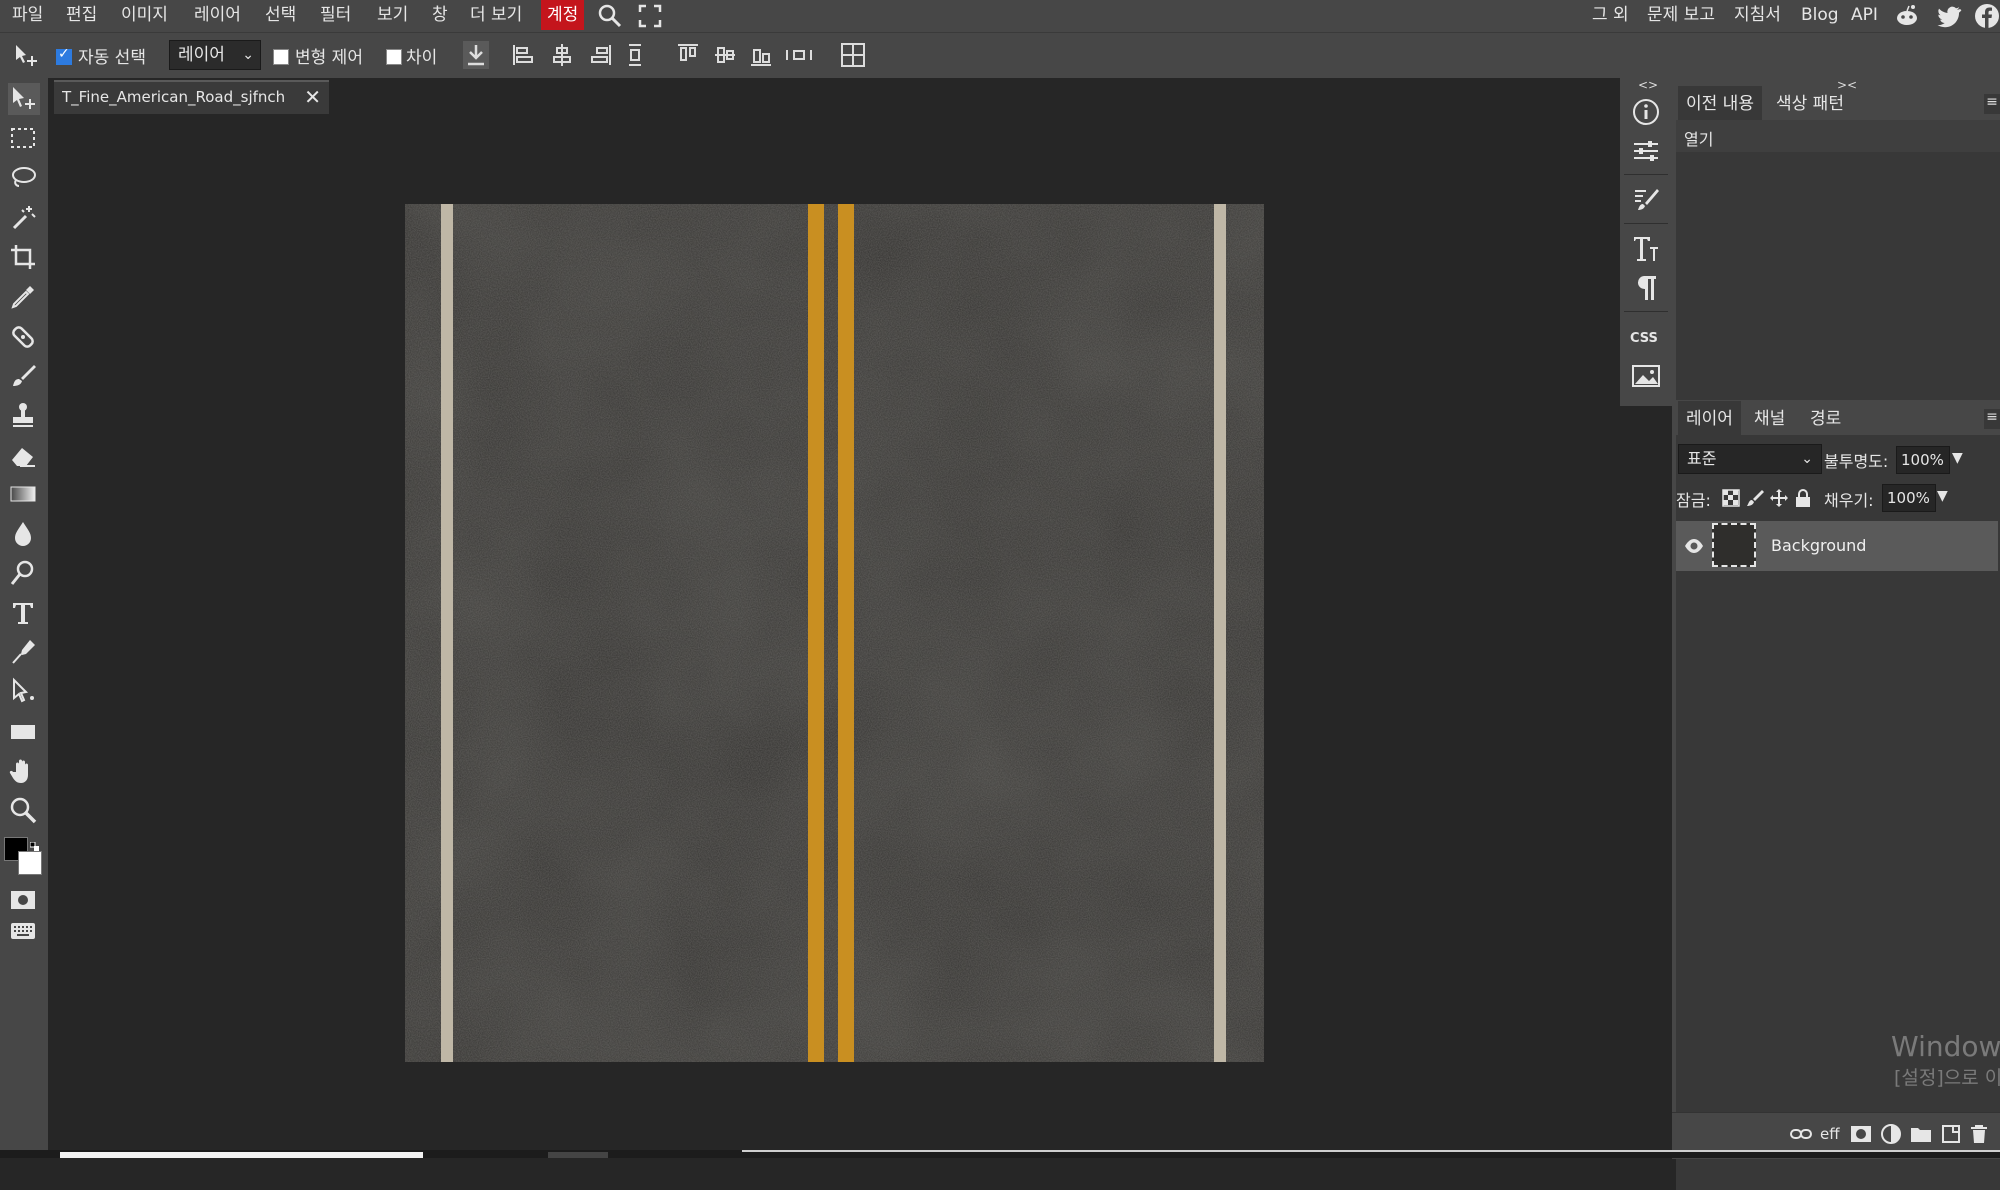 The height and width of the screenshot is (1190, 2000). What do you see at coordinates (24, 258) in the screenshot?
I see `crop-tool-icon` at bounding box center [24, 258].